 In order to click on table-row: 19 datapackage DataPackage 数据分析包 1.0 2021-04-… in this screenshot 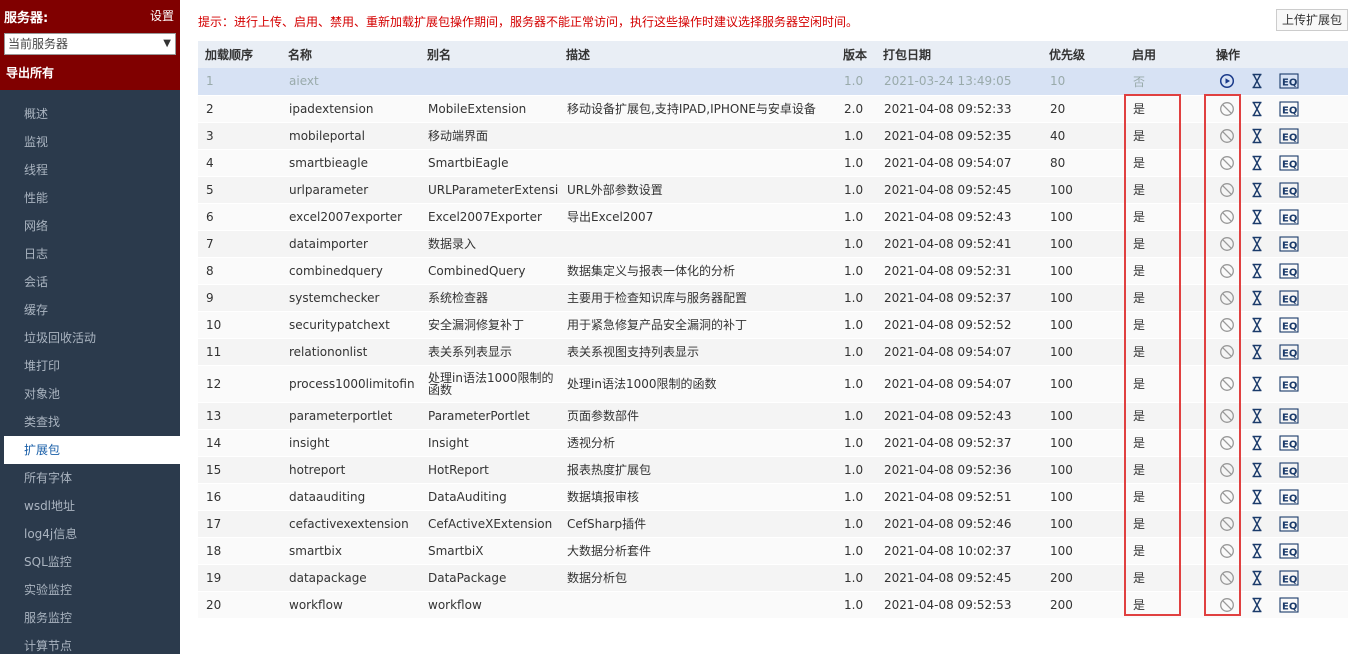, I will do `click(773, 578)`.